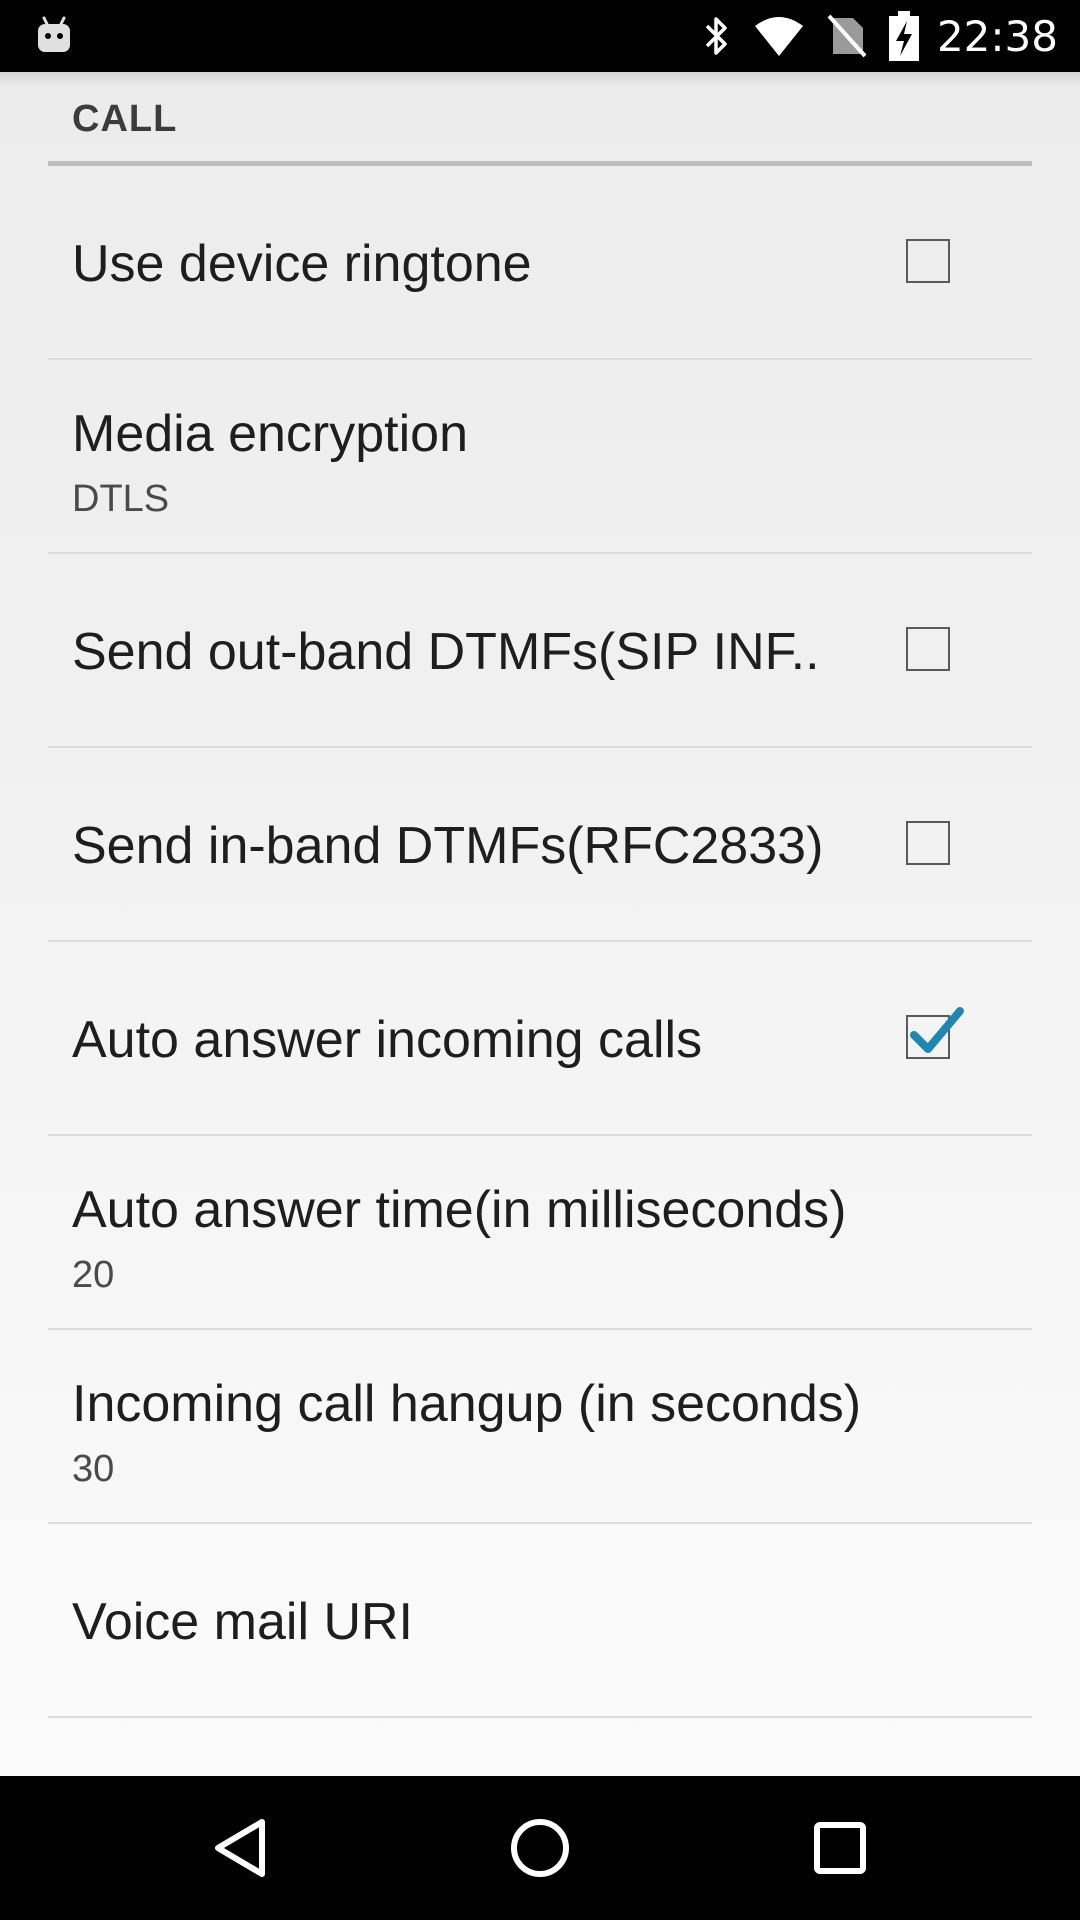  I want to click on pref-send-in-band-dtmfs: Send in-band DTMFs(RFC2833), so click(540, 845).